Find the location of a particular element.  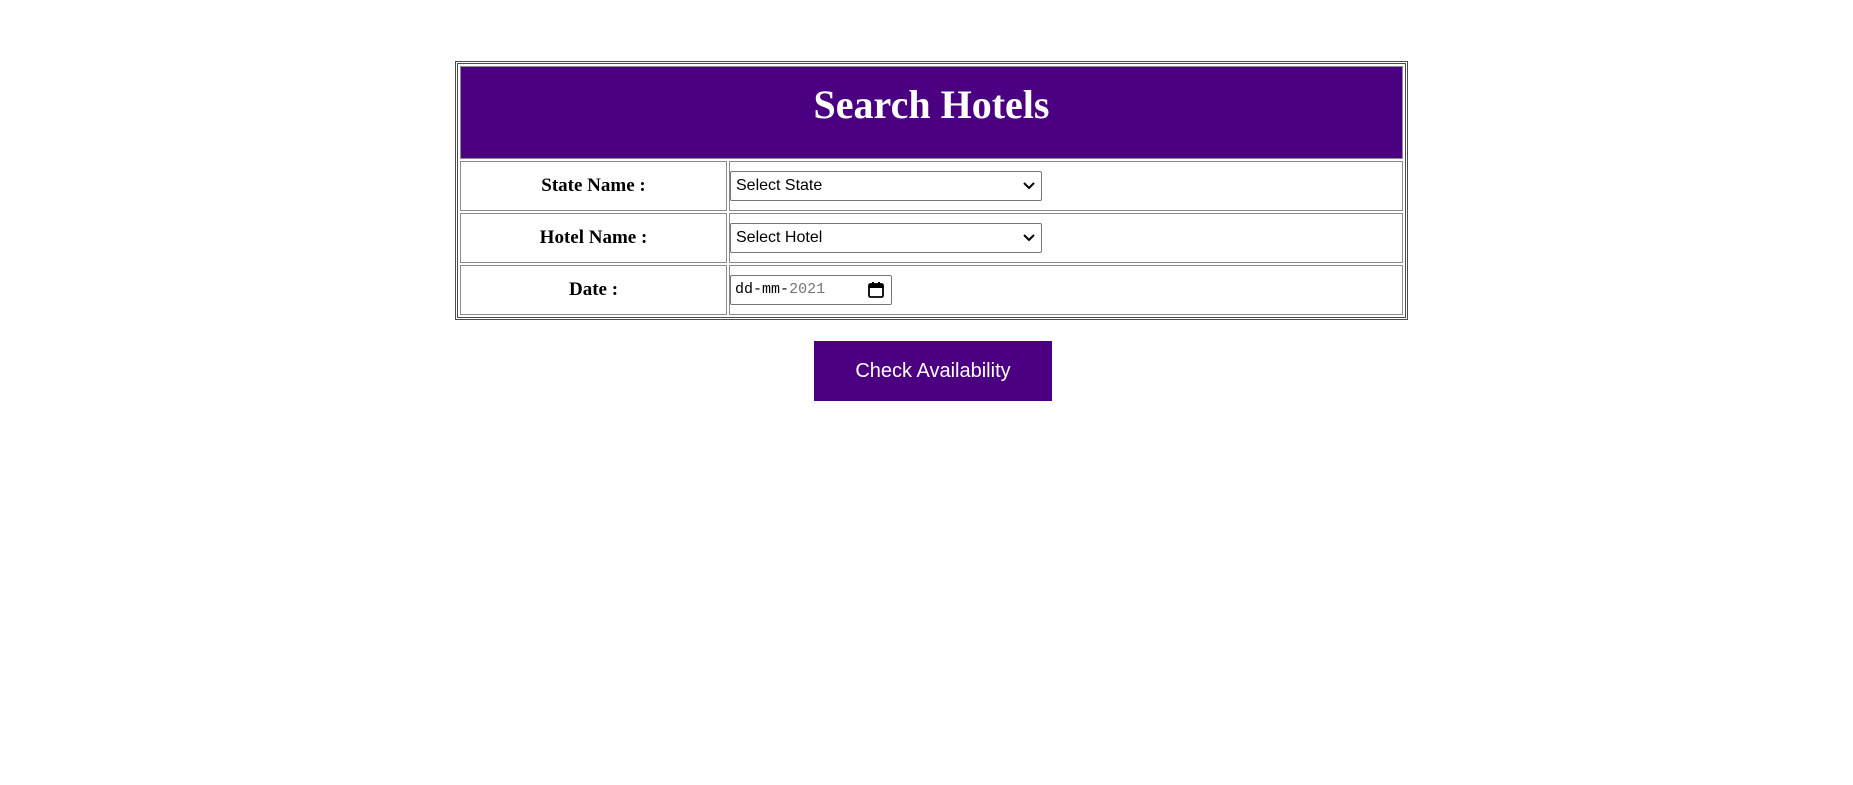

hotel-row: Hotel Name : Select Hotel is located at coordinates (931, 238).